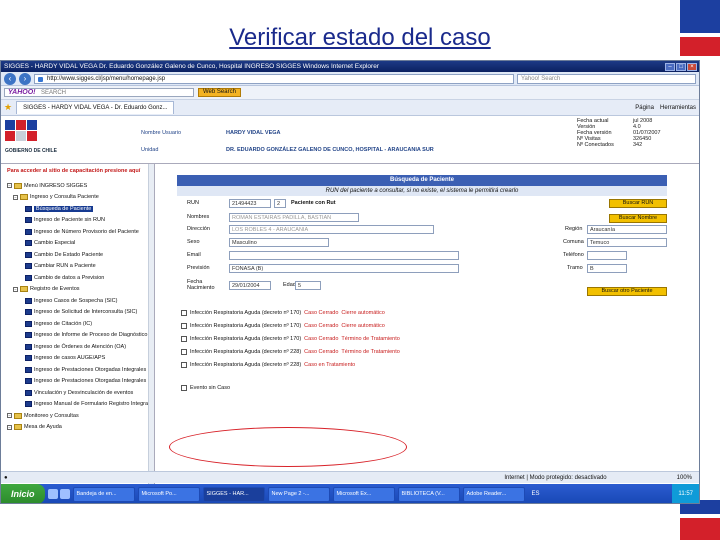  I want to click on case-reason: Cierre automático, so click(363, 313).